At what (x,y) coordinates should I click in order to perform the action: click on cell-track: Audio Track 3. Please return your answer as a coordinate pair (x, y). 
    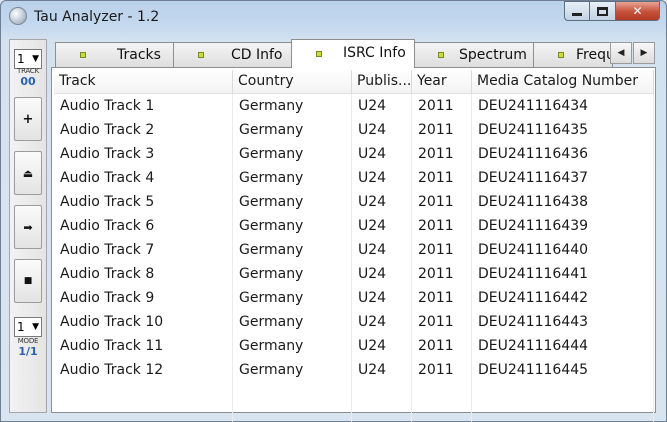
    Looking at the image, I should click on (143, 154).